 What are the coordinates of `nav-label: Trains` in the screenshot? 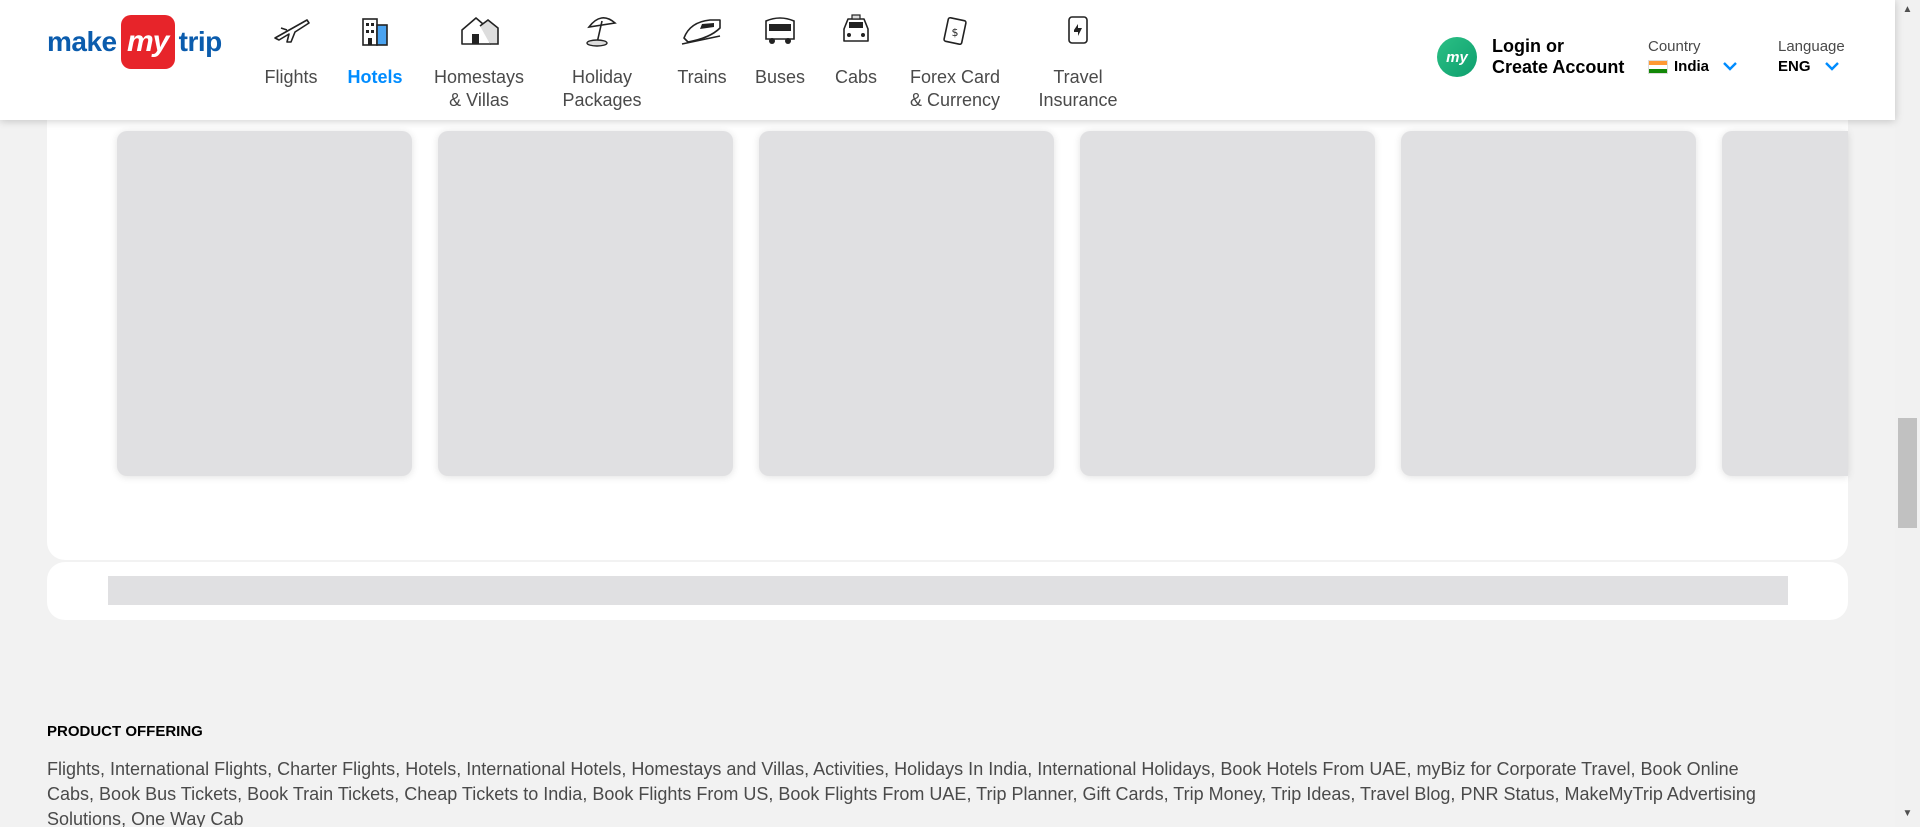 It's located at (702, 77).